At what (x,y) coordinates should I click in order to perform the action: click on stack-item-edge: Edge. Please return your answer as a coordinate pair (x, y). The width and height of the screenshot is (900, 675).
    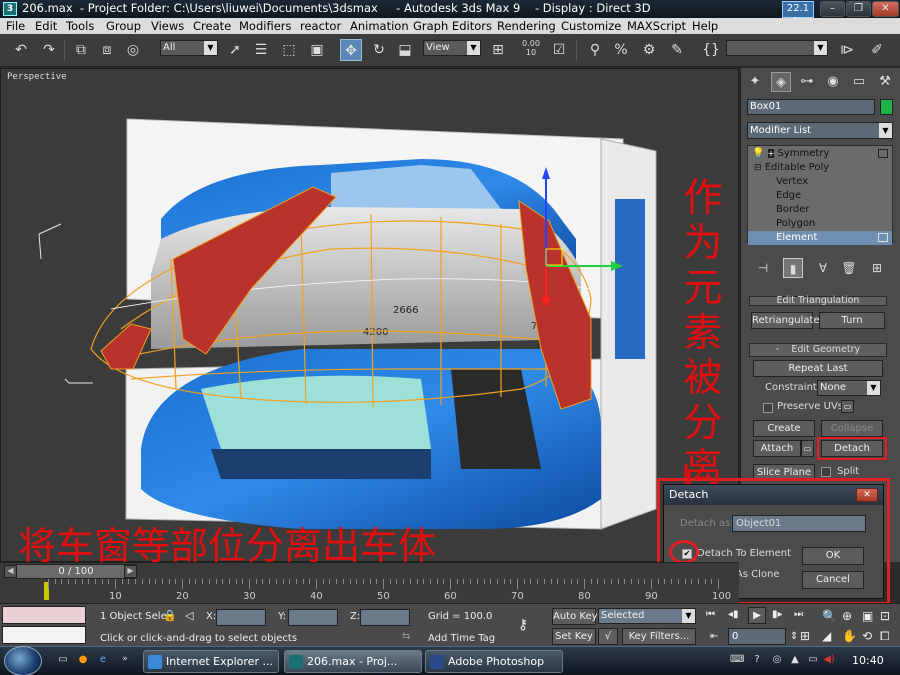
    Looking at the image, I should click on (820, 196).